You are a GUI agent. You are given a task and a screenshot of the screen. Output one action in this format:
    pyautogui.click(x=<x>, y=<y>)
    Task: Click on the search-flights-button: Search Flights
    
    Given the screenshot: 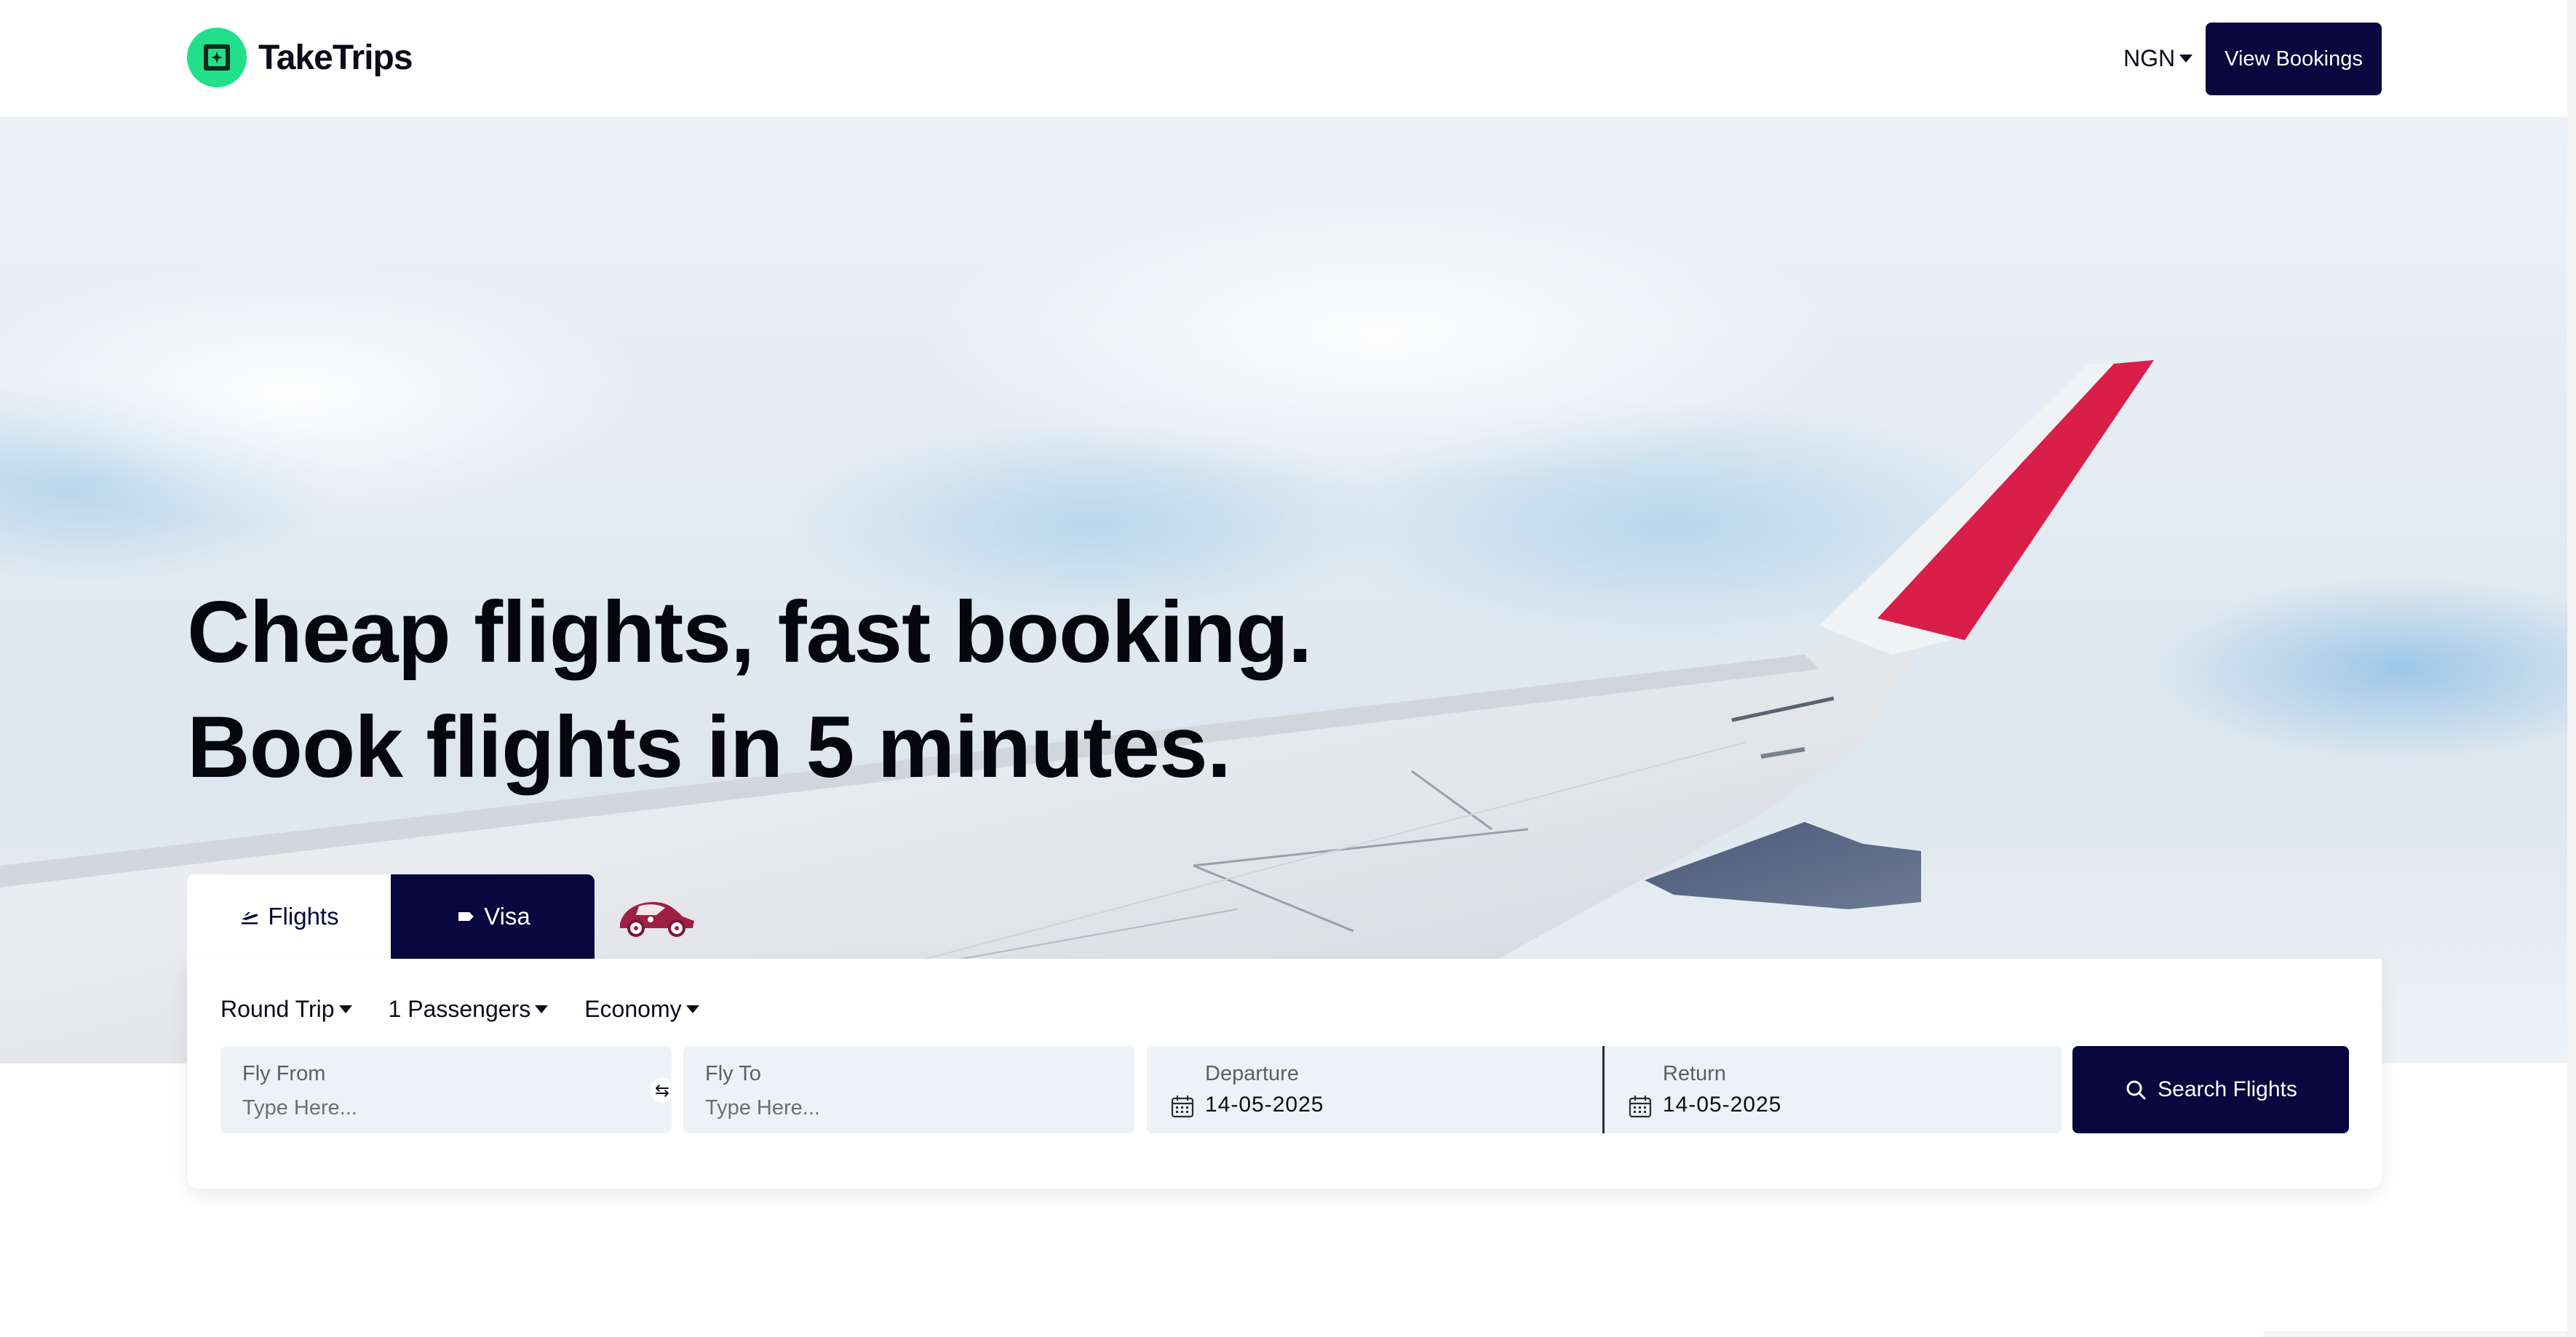 What is the action you would take?
    pyautogui.click(x=2210, y=1089)
    